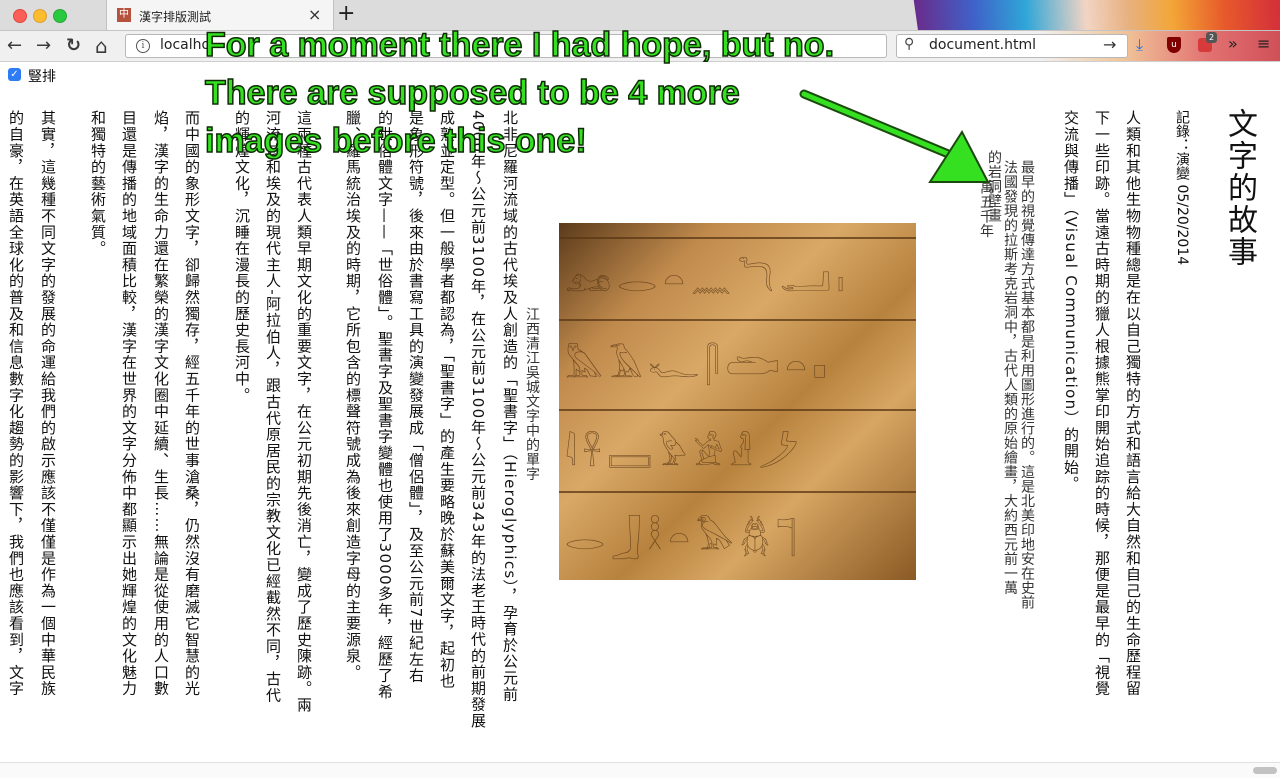  I want to click on browser-theme-art, so click(1096, 15).